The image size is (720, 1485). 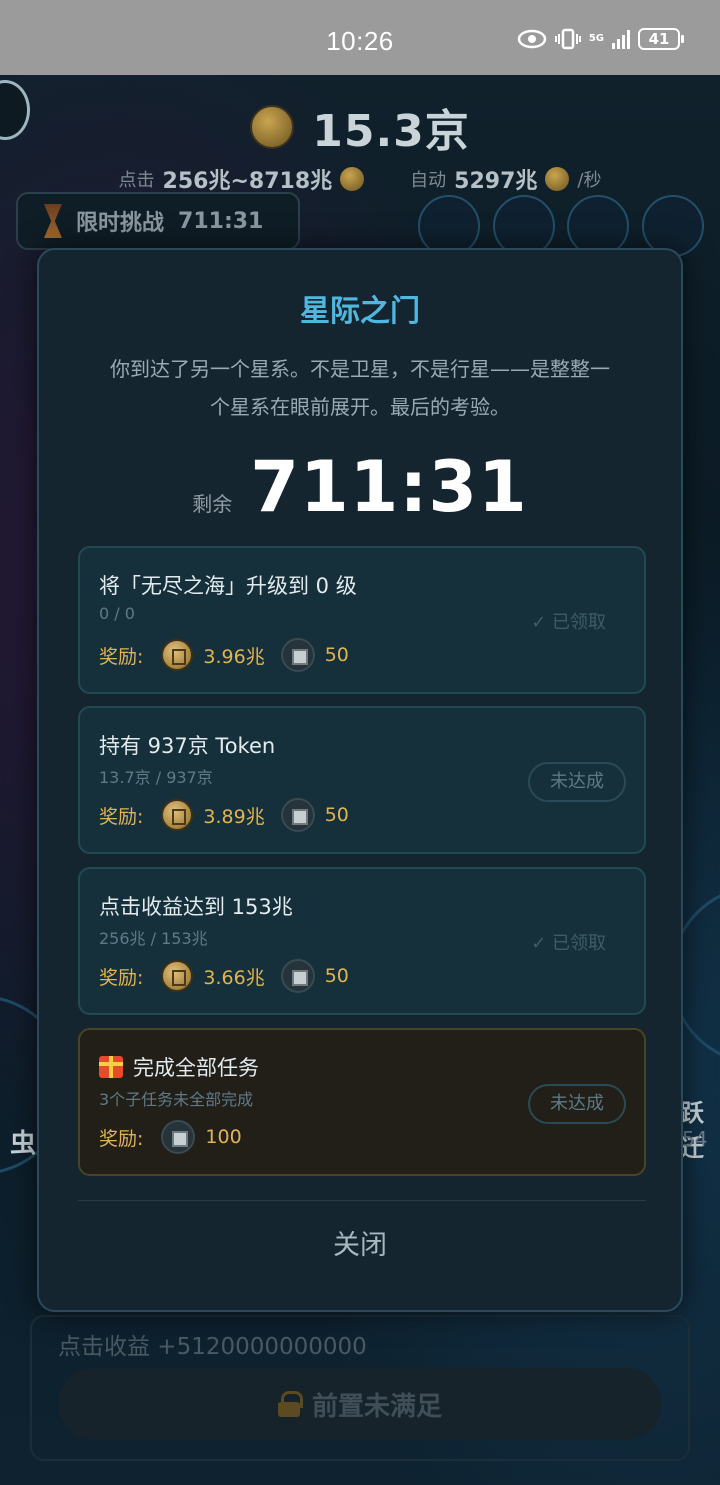 I want to click on task-reward: 奖励: 3.66兆 50, so click(x=224, y=976).